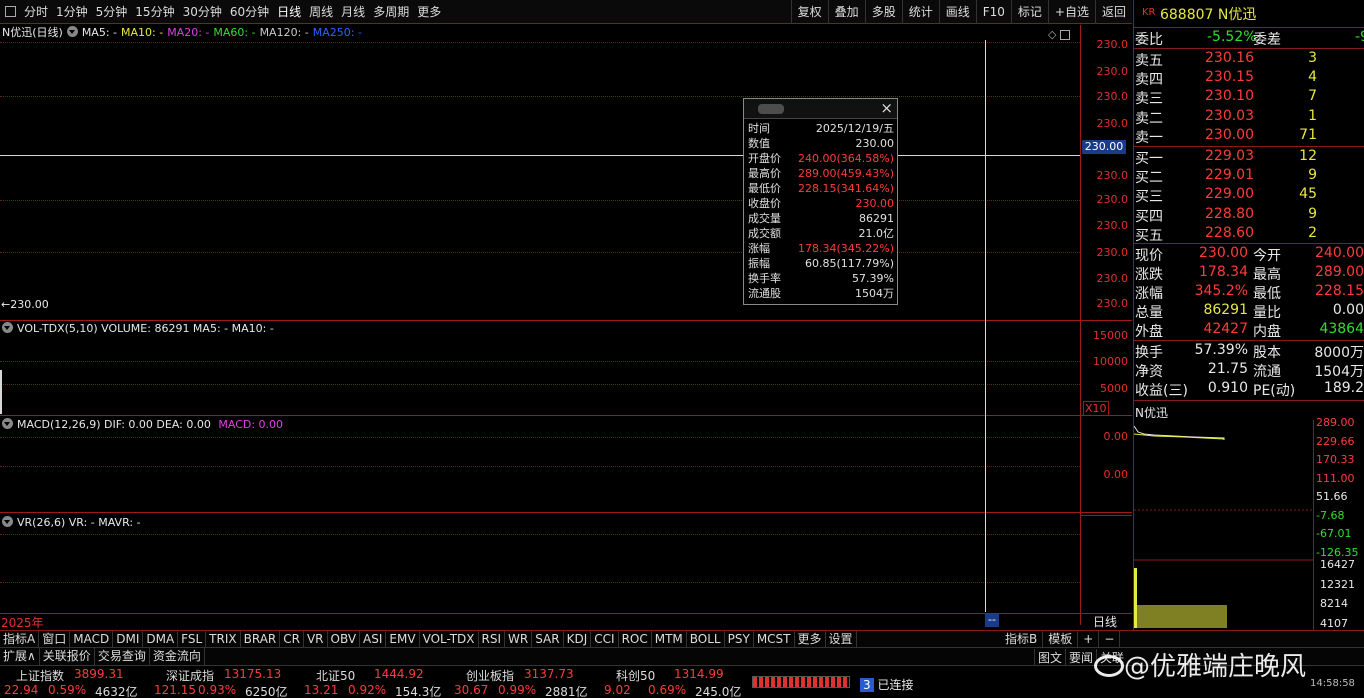 The width and height of the screenshot is (1364, 698). What do you see at coordinates (223, 639) in the screenshot?
I see `indicator-tab-6: TRIX` at bounding box center [223, 639].